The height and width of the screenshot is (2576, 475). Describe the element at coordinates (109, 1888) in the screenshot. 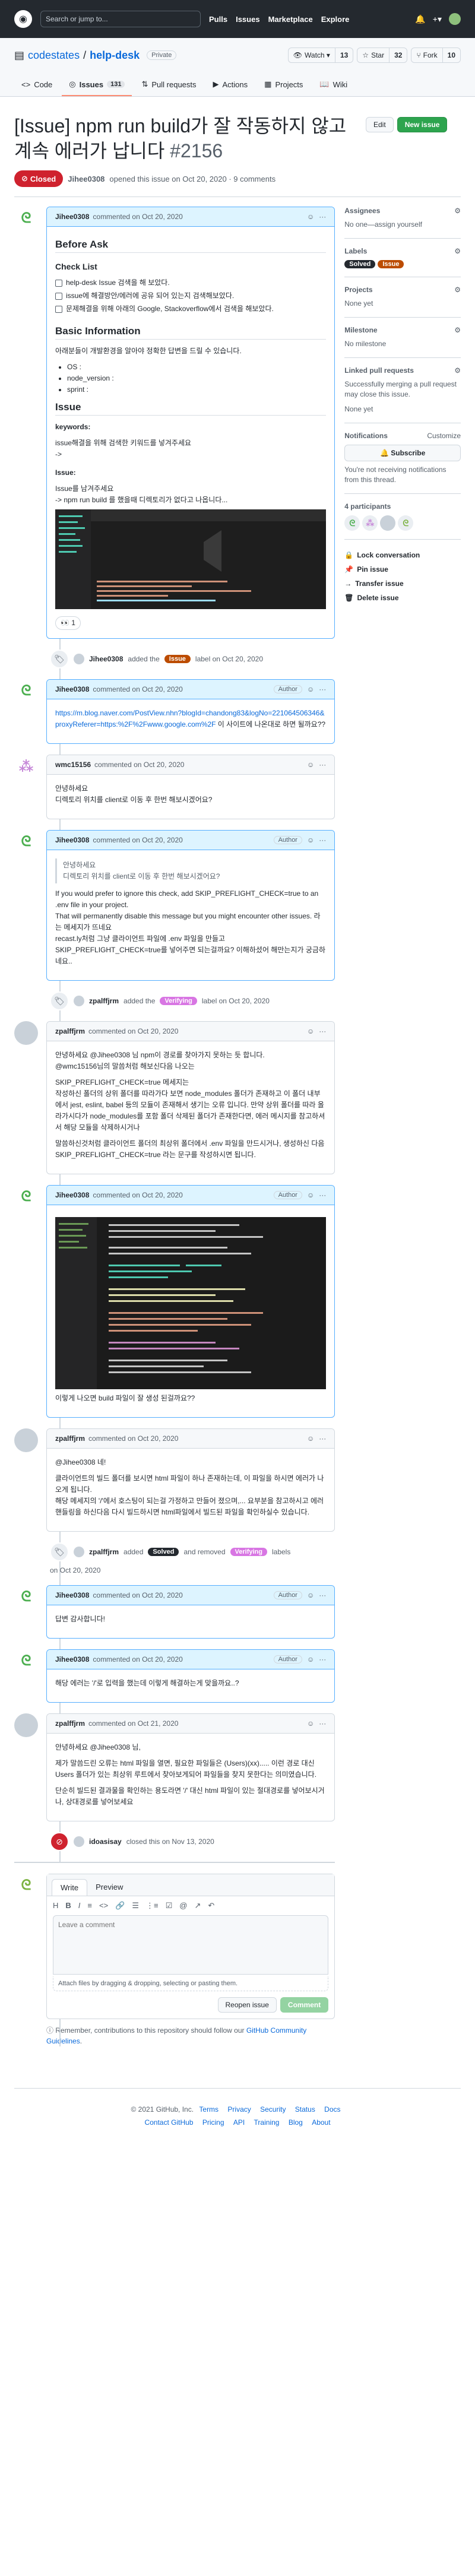

I see `tab-preview: Preview` at that location.